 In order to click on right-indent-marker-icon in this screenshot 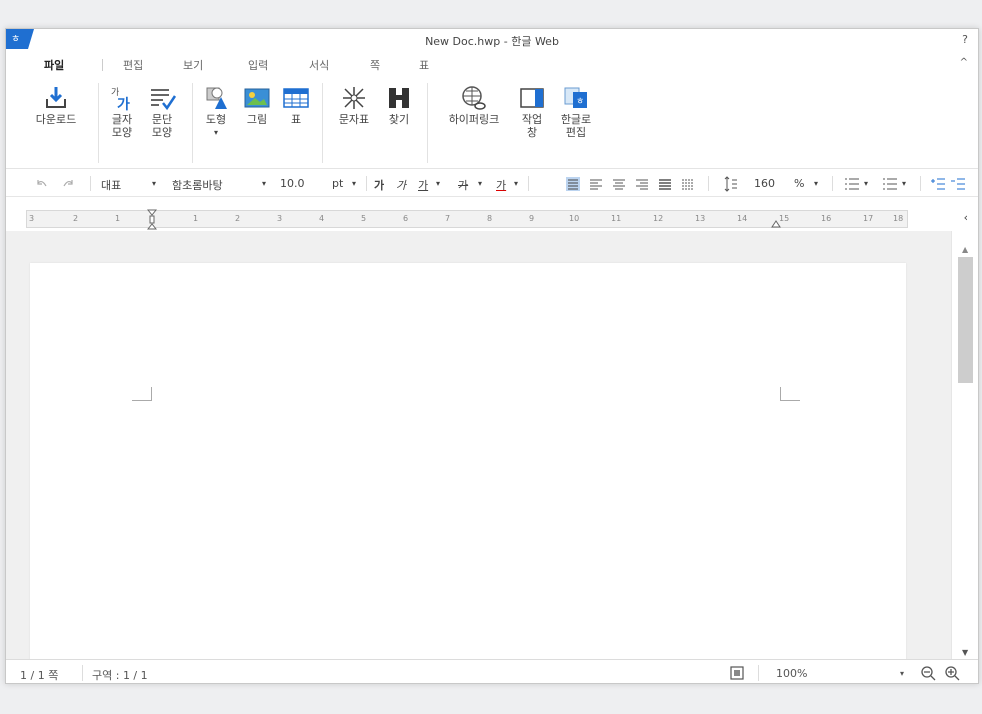, I will do `click(776, 223)`.